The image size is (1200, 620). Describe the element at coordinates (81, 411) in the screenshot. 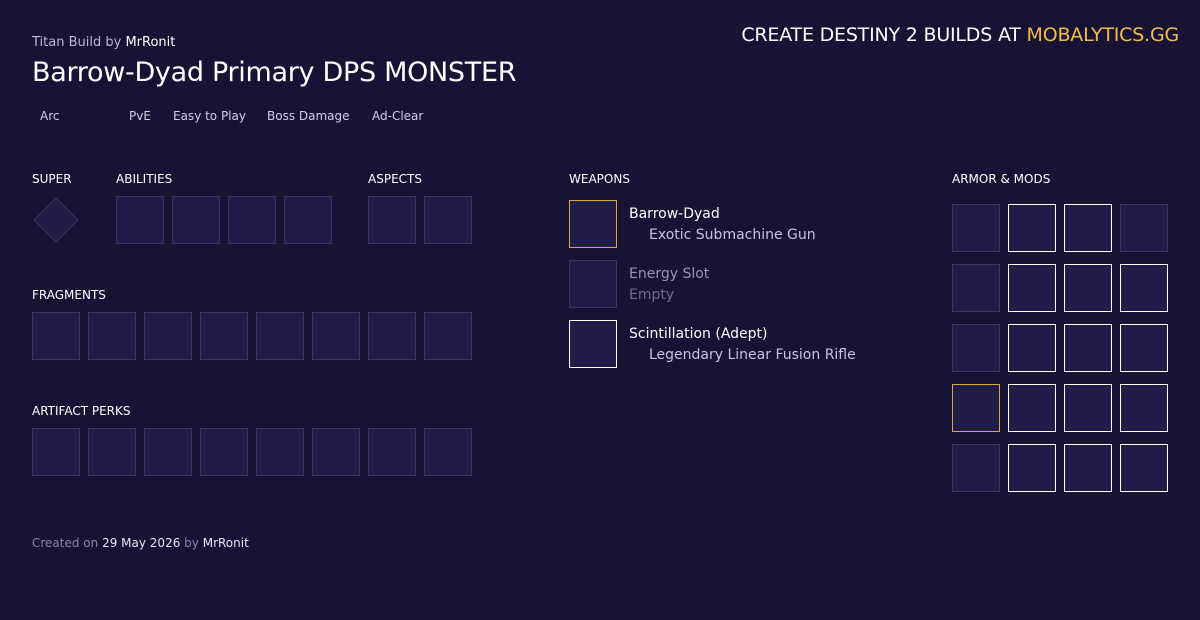

I see `section-label-artifact-perks: ARTIFACT PERKS` at that location.